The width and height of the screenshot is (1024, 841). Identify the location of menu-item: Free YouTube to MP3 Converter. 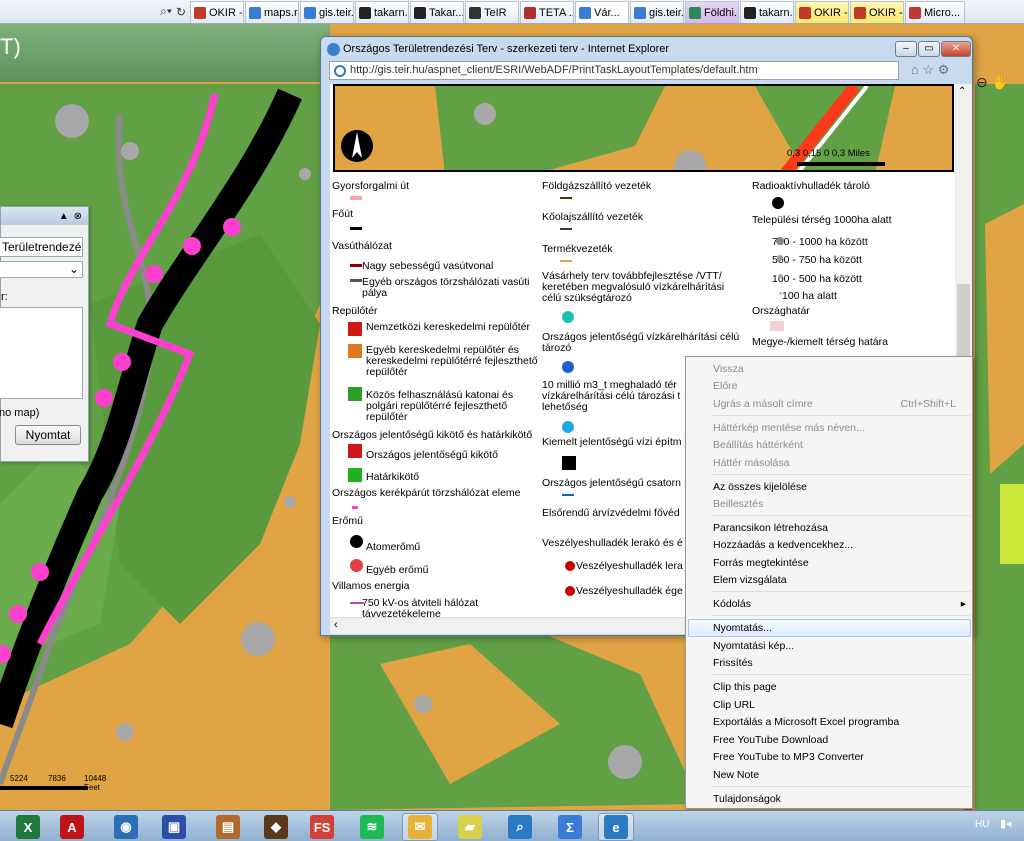
(788, 757).